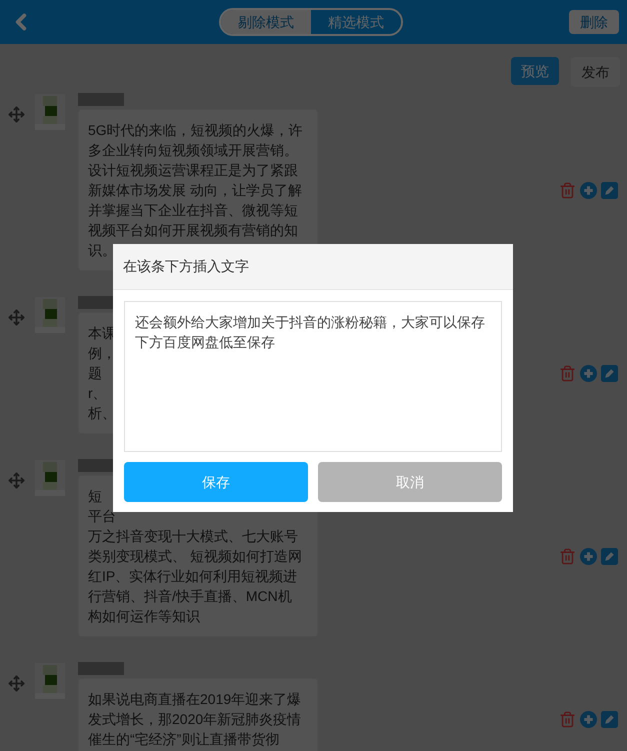 The image size is (627, 751). Describe the element at coordinates (186, 266) in the screenshot. I see `dialog-title: 在该条下方插入文字` at that location.